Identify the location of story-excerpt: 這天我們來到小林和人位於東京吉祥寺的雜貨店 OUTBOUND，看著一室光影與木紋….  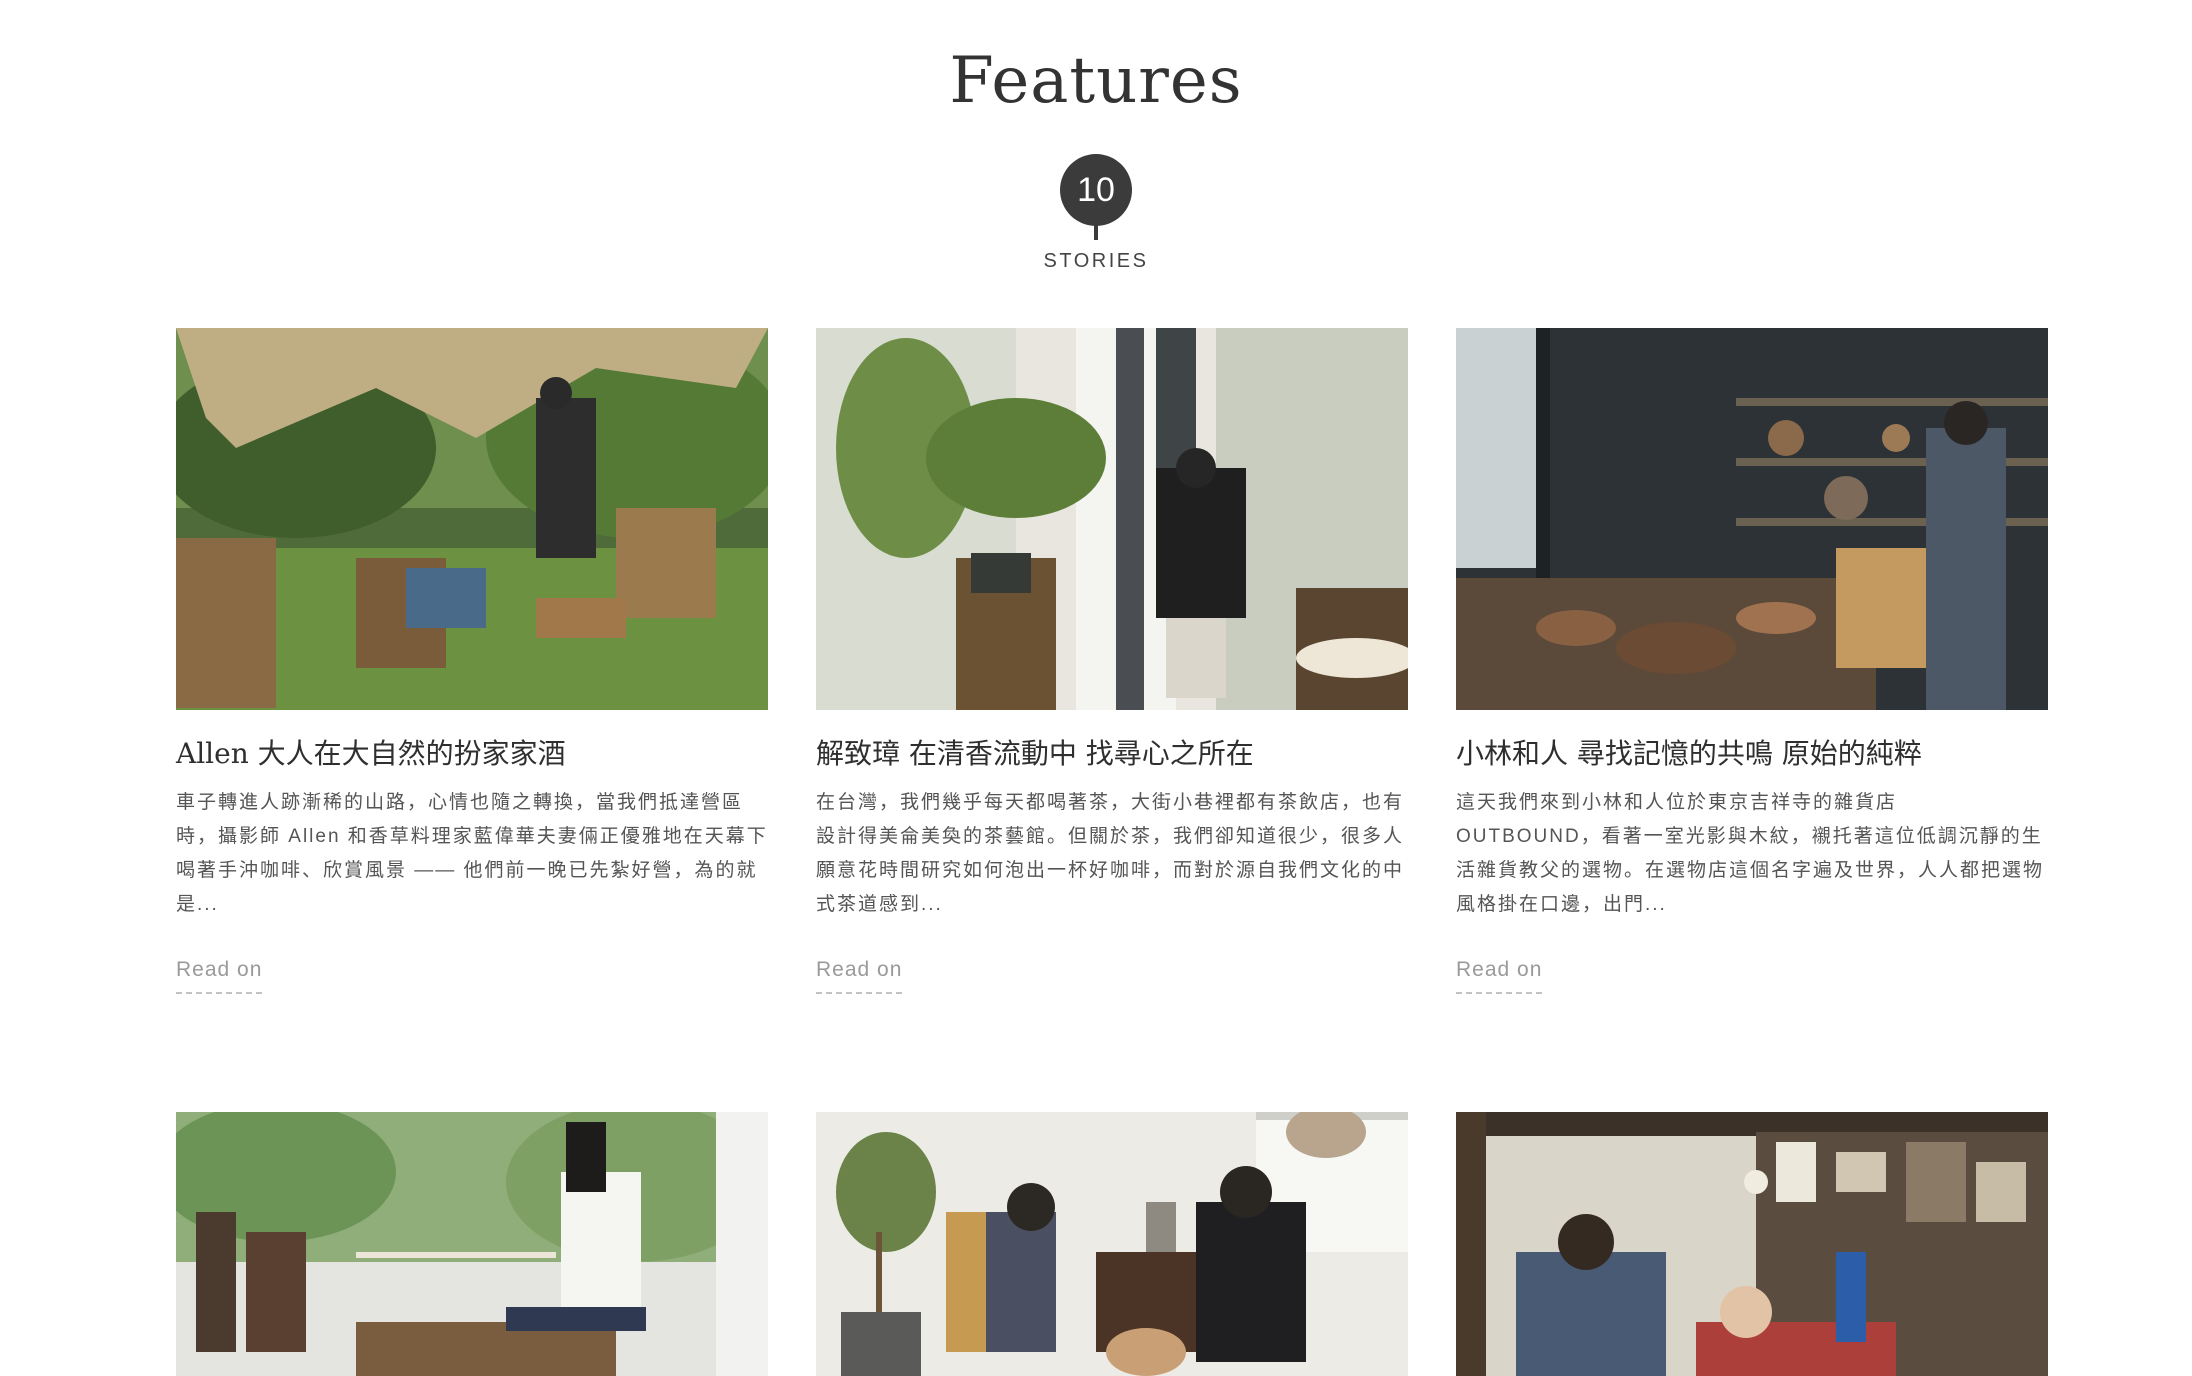
(1750, 853).